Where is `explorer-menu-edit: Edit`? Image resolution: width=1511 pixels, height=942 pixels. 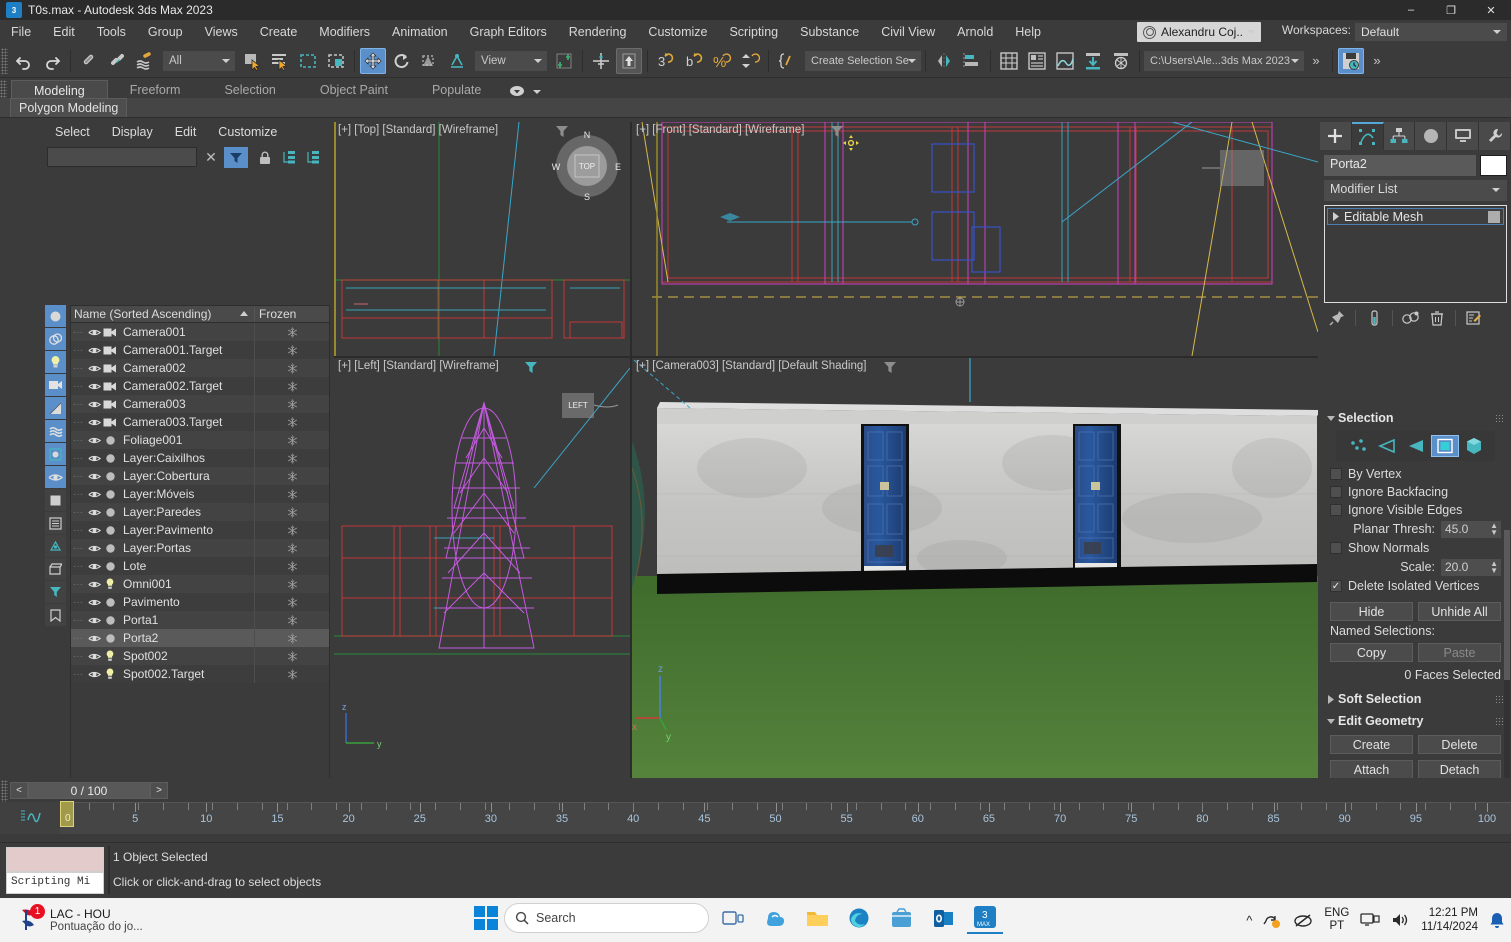 explorer-menu-edit: Edit is located at coordinates (186, 132).